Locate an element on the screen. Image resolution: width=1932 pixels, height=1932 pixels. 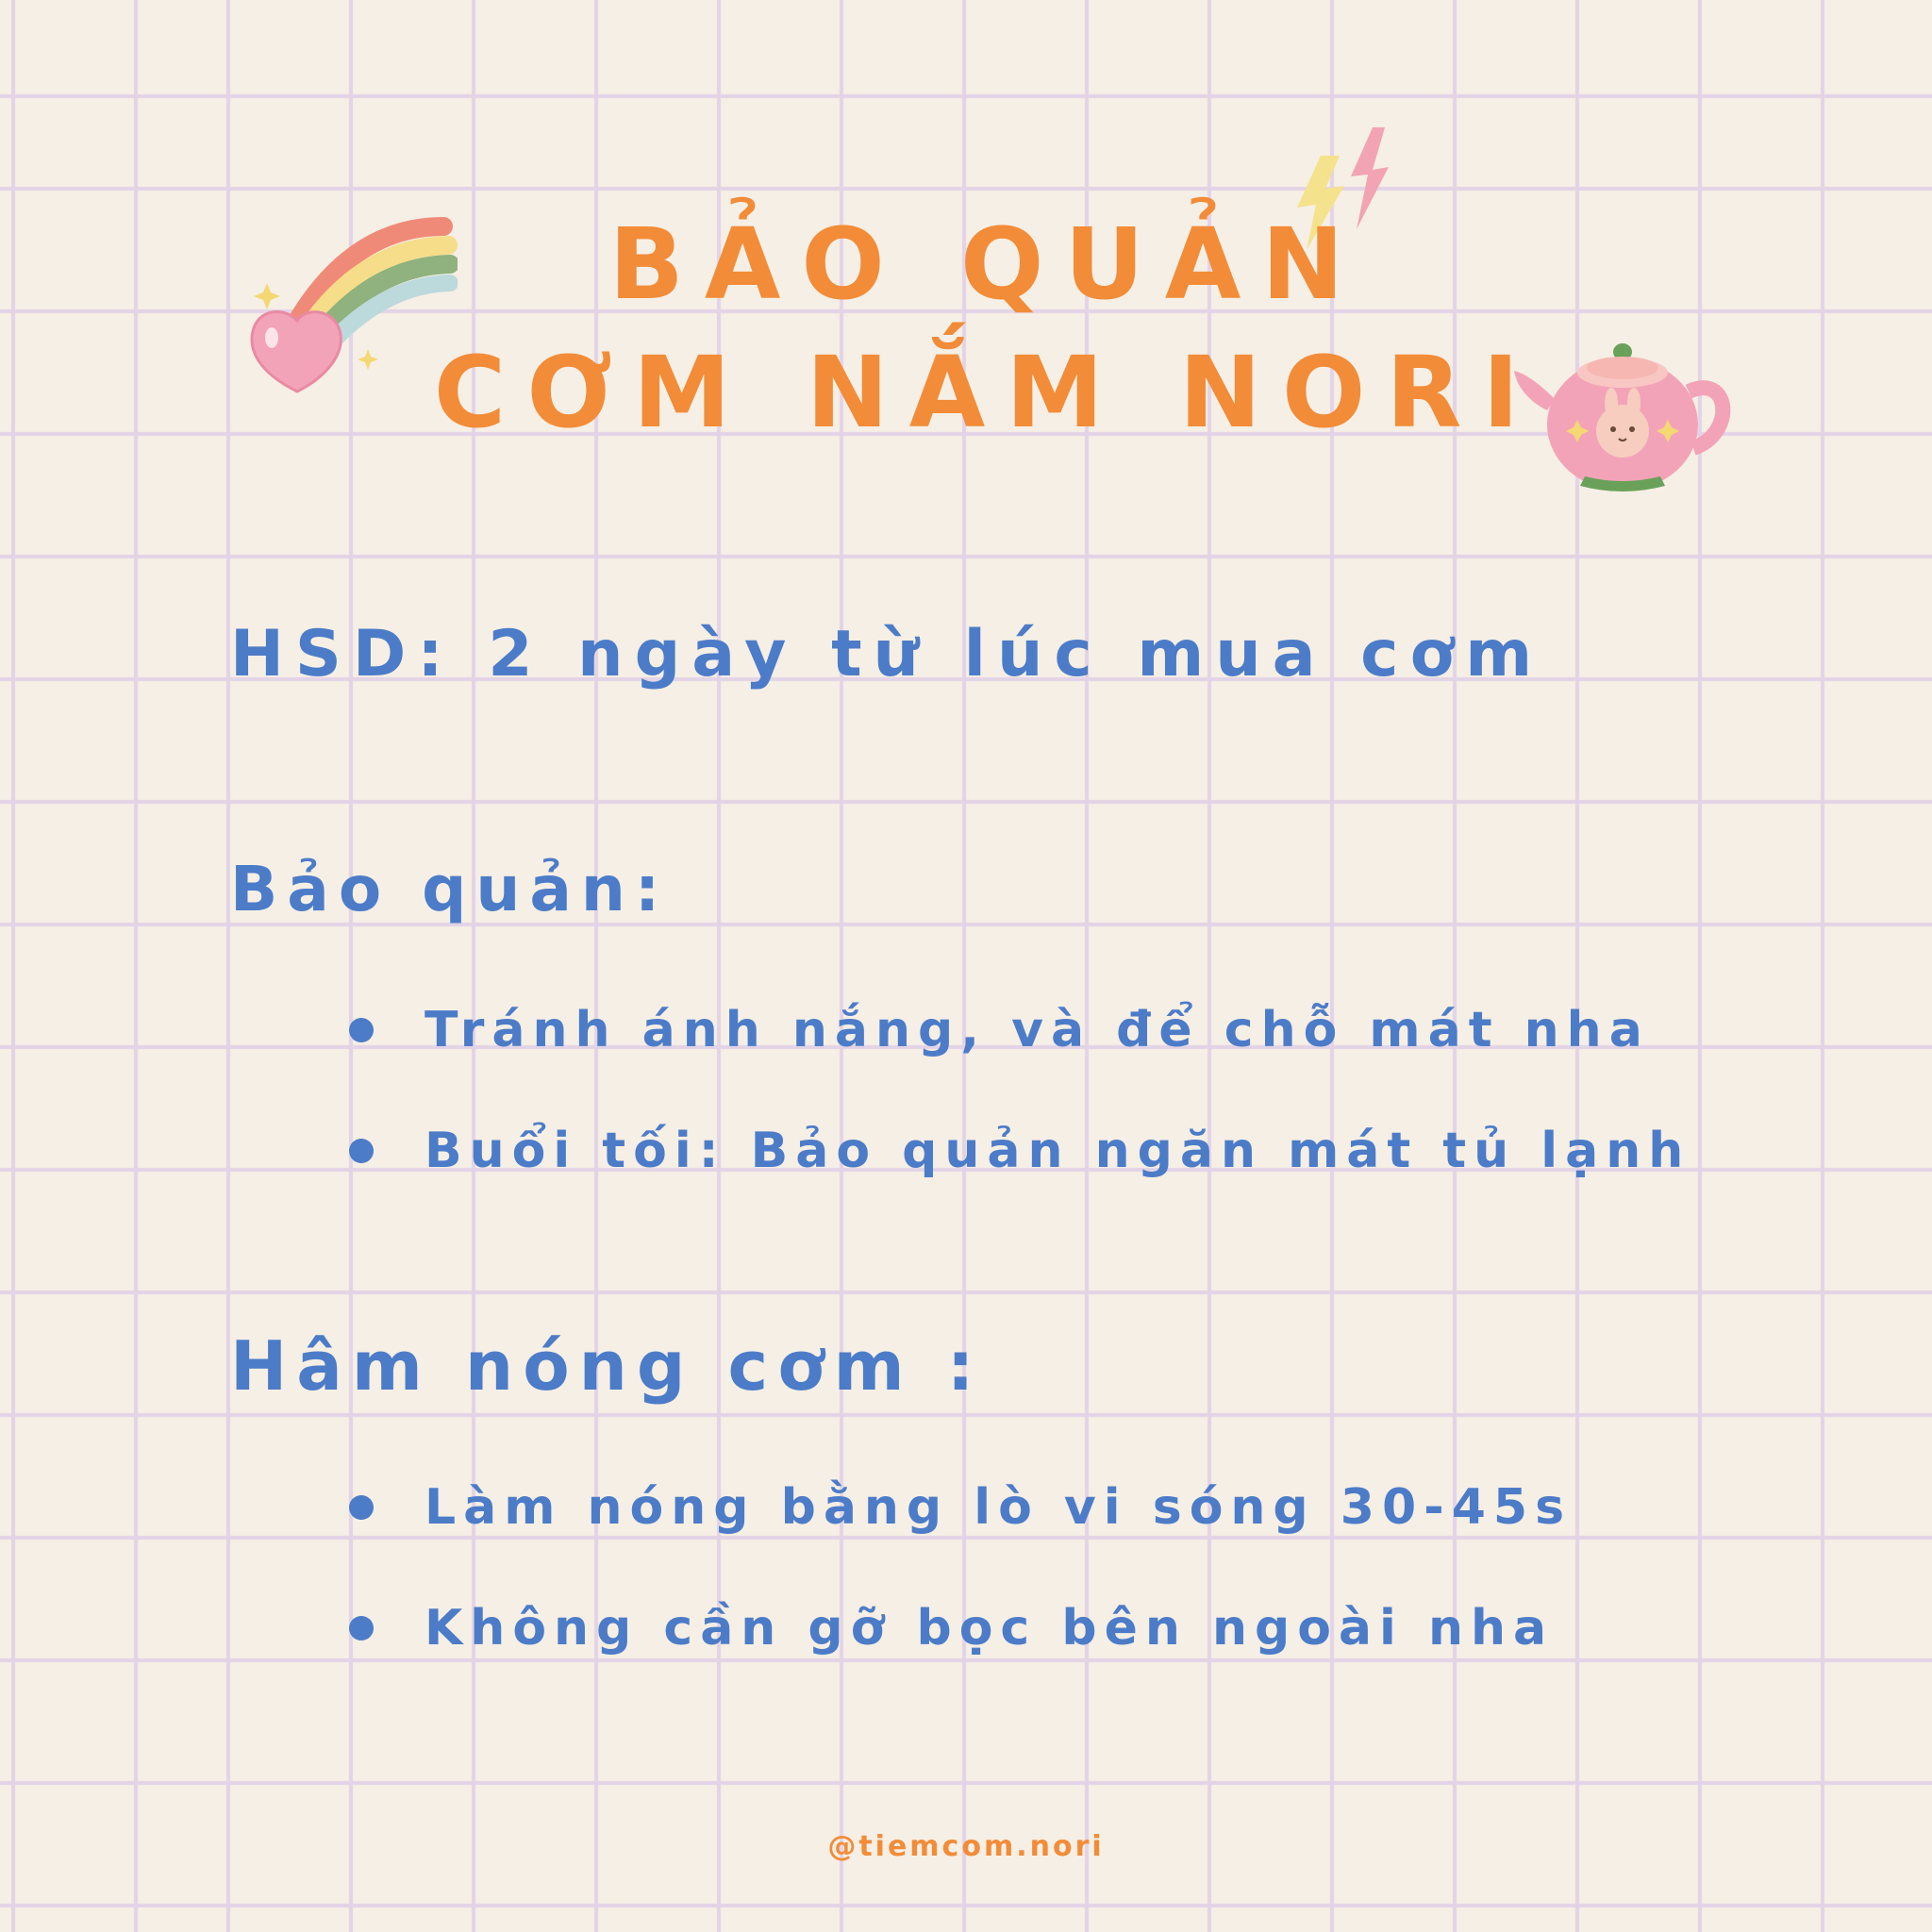
list-item-text: Tránh ánh nắng, và để chỗ mát nha is located at coordinates (1037, 1030).